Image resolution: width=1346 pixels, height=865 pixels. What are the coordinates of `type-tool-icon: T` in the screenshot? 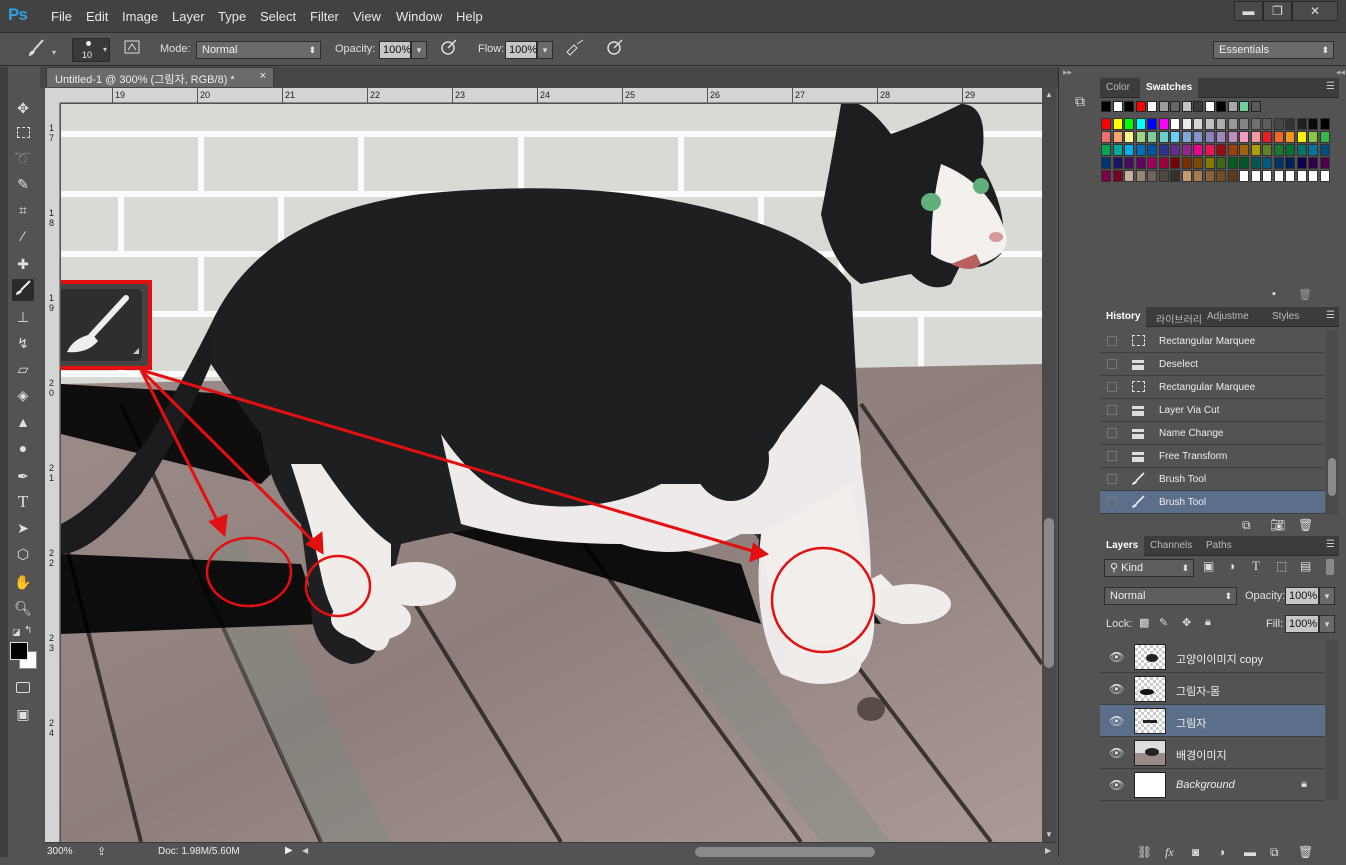 It's located at (23, 502).